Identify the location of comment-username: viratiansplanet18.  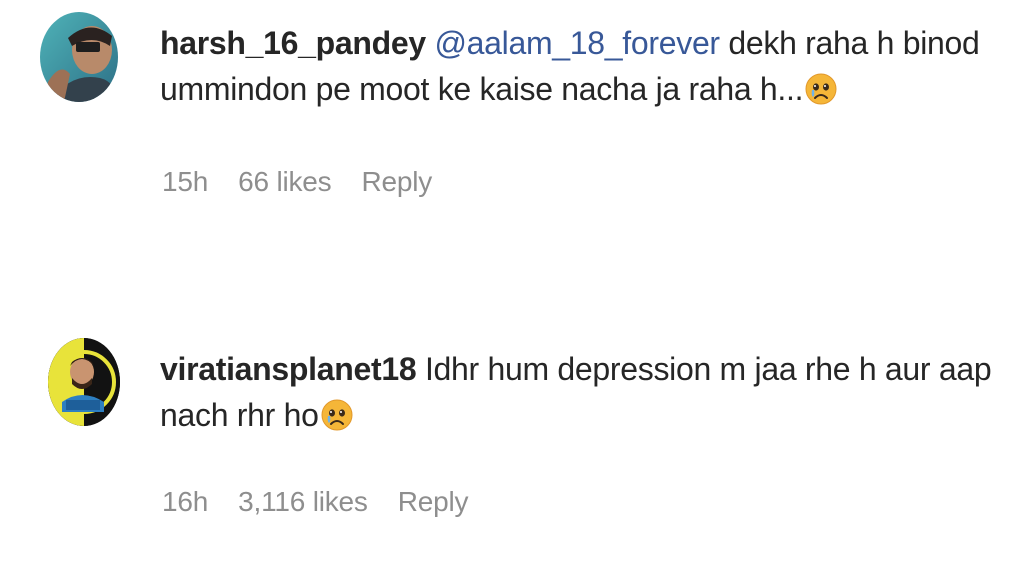
(288, 369).